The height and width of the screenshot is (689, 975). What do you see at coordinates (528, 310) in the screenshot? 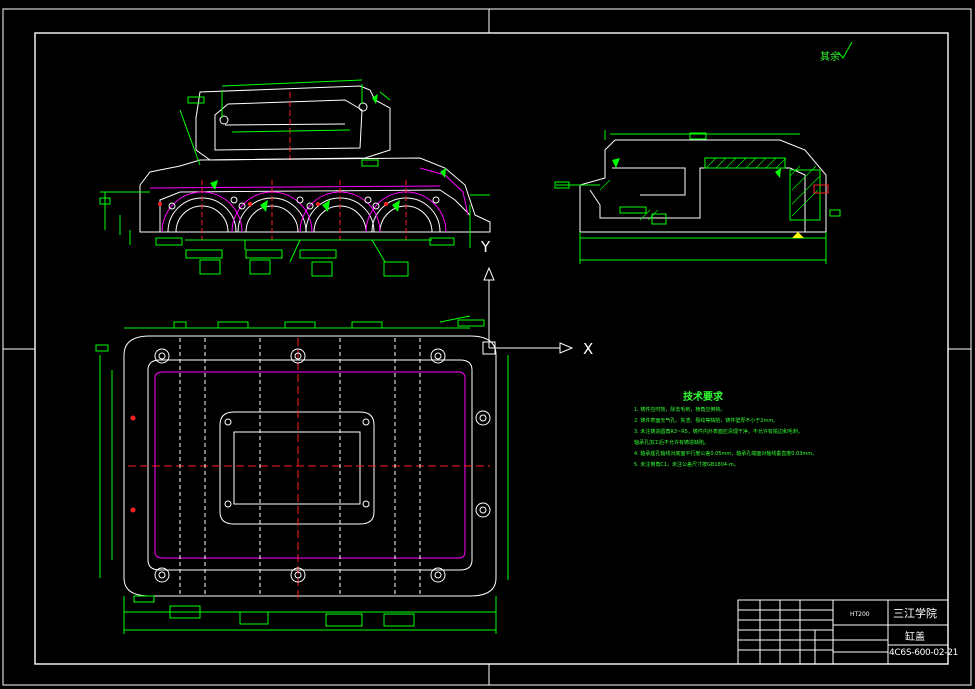
I see `ucs-icon` at bounding box center [528, 310].